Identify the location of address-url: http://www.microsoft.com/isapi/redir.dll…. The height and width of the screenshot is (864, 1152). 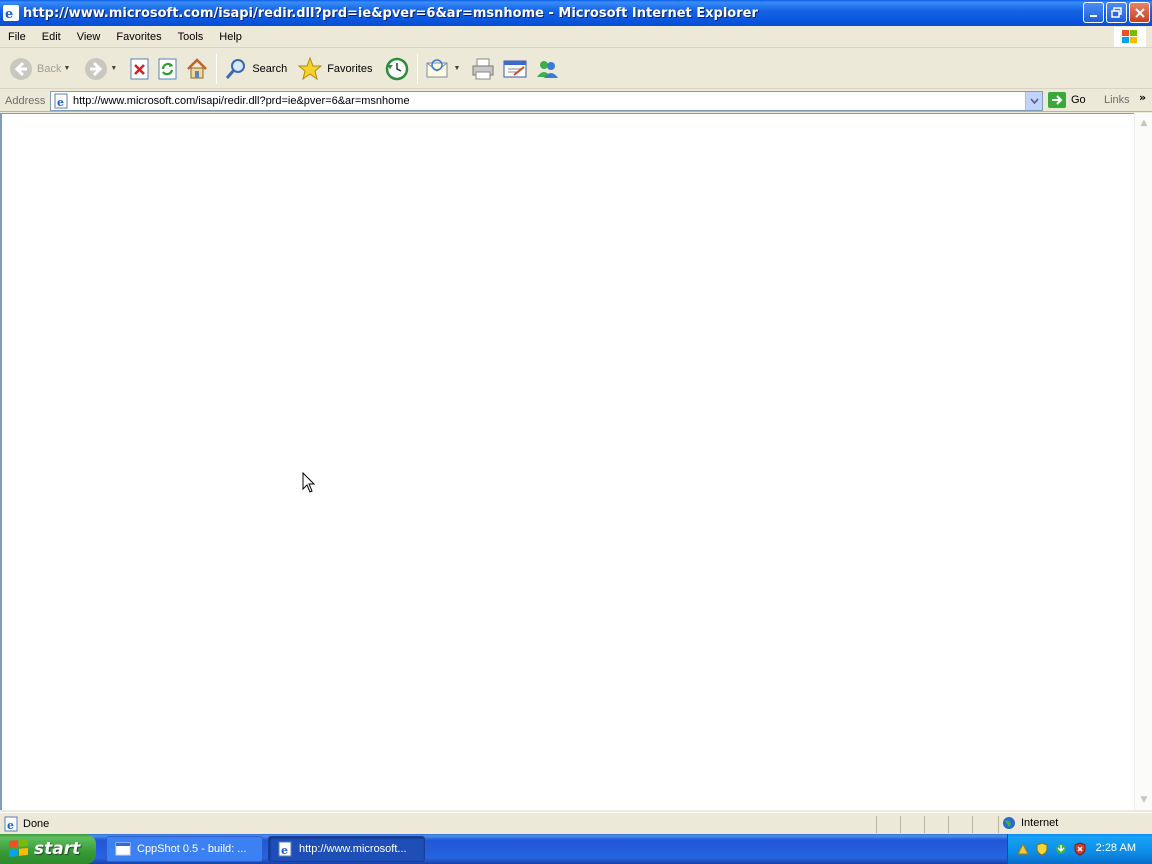
(241, 101).